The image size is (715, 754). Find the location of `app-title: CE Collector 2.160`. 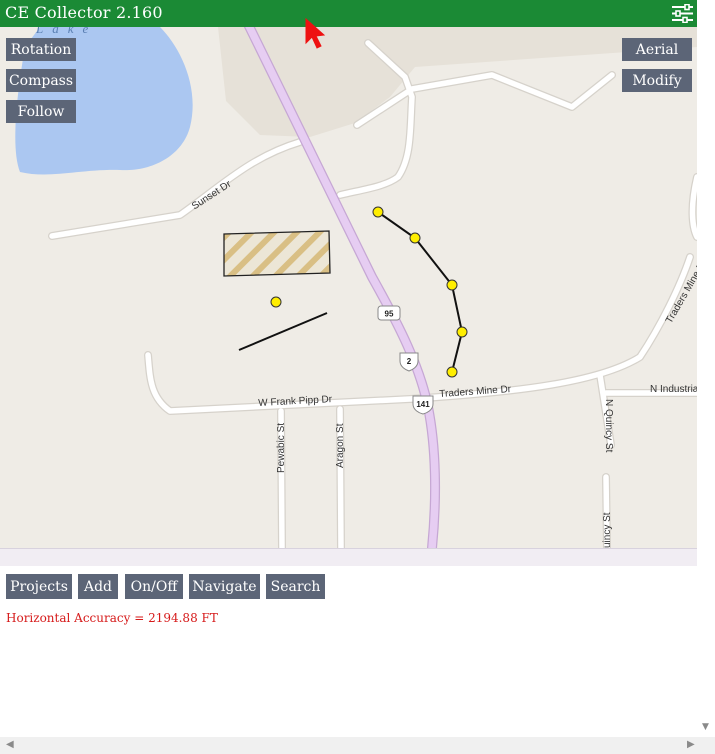

app-title: CE Collector 2.160 is located at coordinates (84, 12).